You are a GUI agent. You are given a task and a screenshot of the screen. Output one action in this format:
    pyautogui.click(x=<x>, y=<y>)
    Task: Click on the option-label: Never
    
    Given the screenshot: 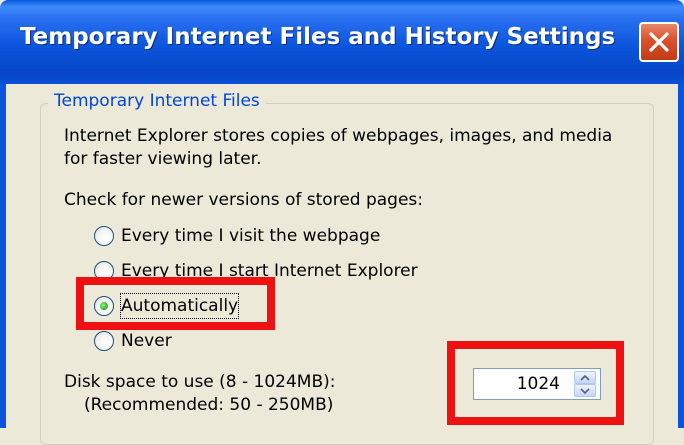 What is the action you would take?
    pyautogui.click(x=146, y=341)
    